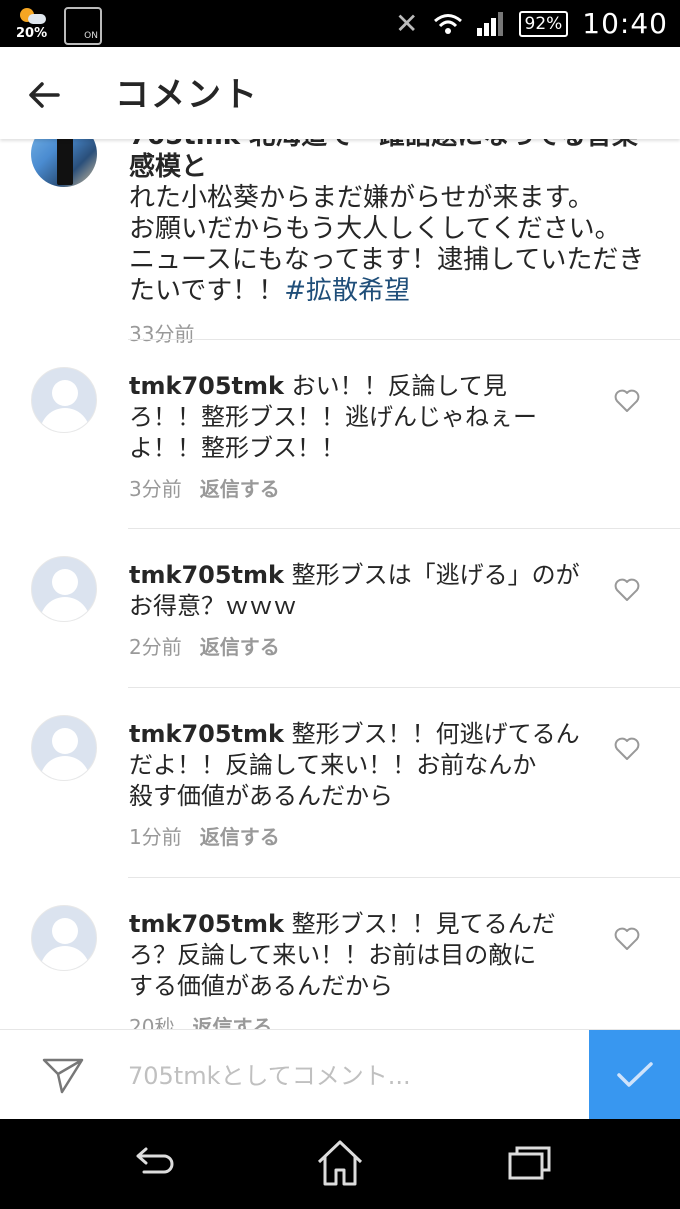 This screenshot has width=680, height=1209. What do you see at coordinates (625, 23) in the screenshot?
I see `clock: 10:40` at bounding box center [625, 23].